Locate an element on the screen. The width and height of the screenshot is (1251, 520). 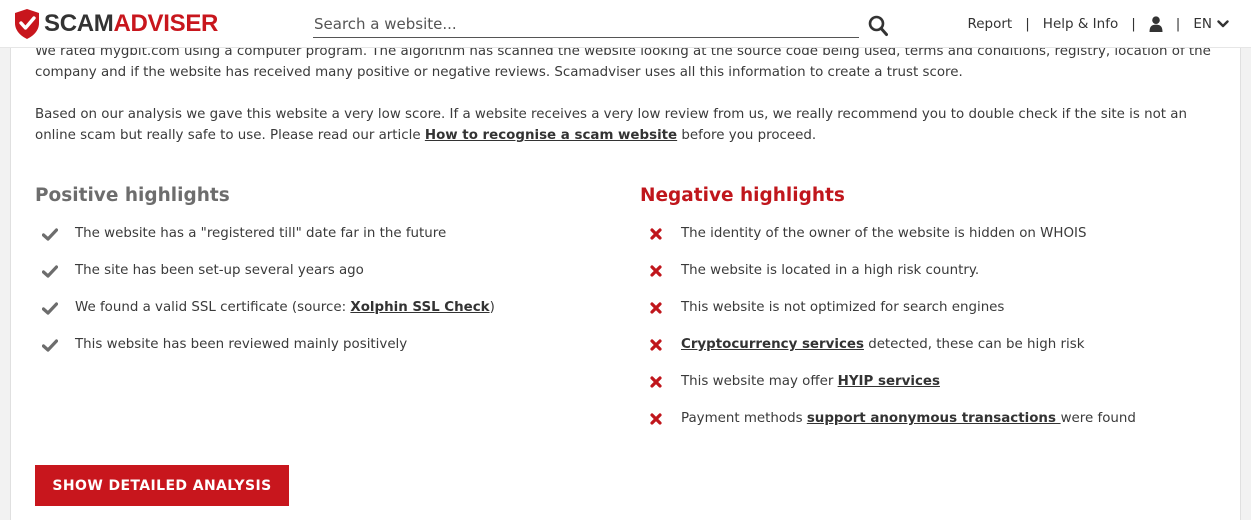
list-item: This website may offer HYIP services is located at coordinates (891, 391).